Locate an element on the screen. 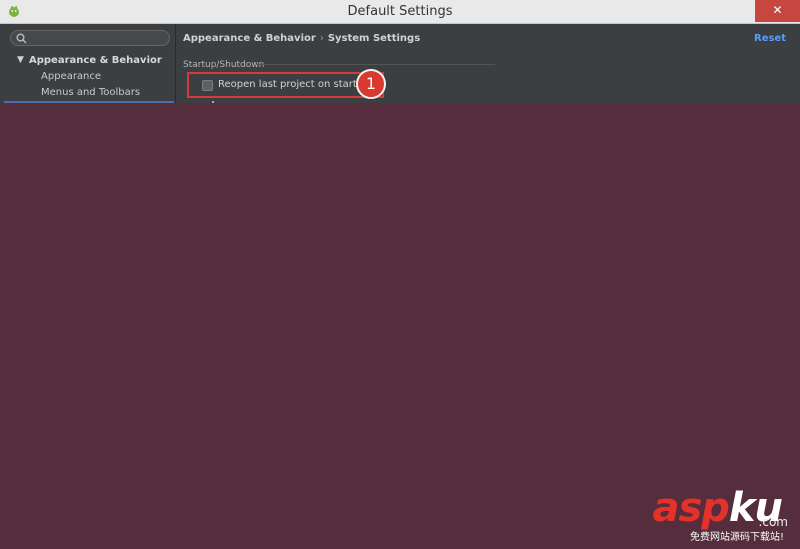 The image size is (800, 549). window-title: Default Settings is located at coordinates (400, 11).